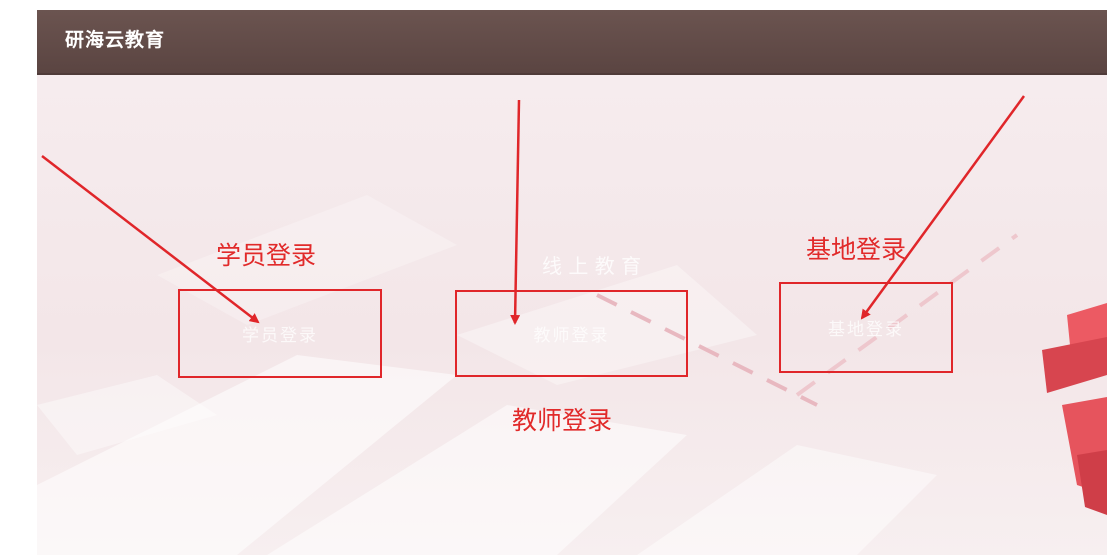 This screenshot has height=555, width=1107. Describe the element at coordinates (572, 42) in the screenshot. I see `top-header-bar: 研海云教育` at that location.